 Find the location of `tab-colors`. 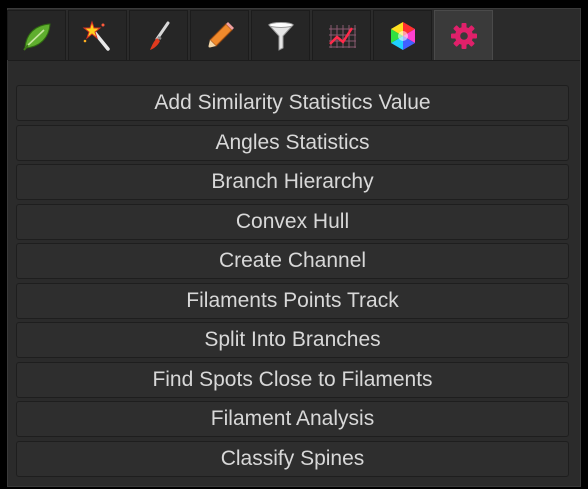

tab-colors is located at coordinates (402, 35).